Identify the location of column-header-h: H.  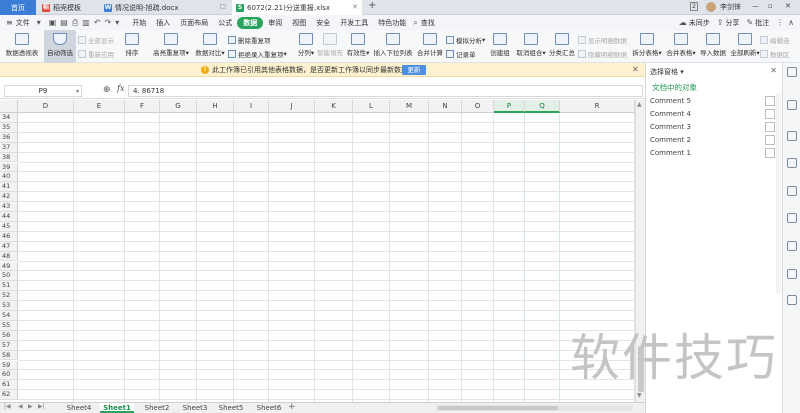
(215, 106).